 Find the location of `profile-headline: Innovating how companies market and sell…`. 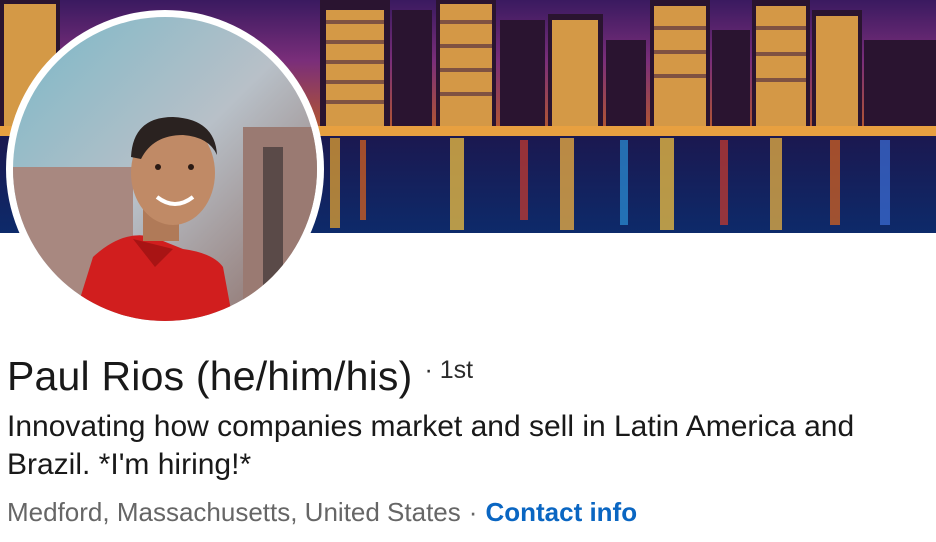

profile-headline: Innovating how companies market and sell… is located at coordinates (431, 445).